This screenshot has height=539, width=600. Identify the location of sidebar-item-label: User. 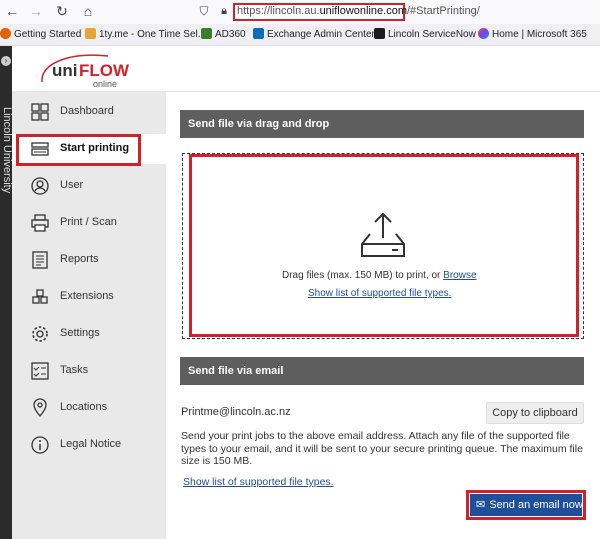
(72, 185).